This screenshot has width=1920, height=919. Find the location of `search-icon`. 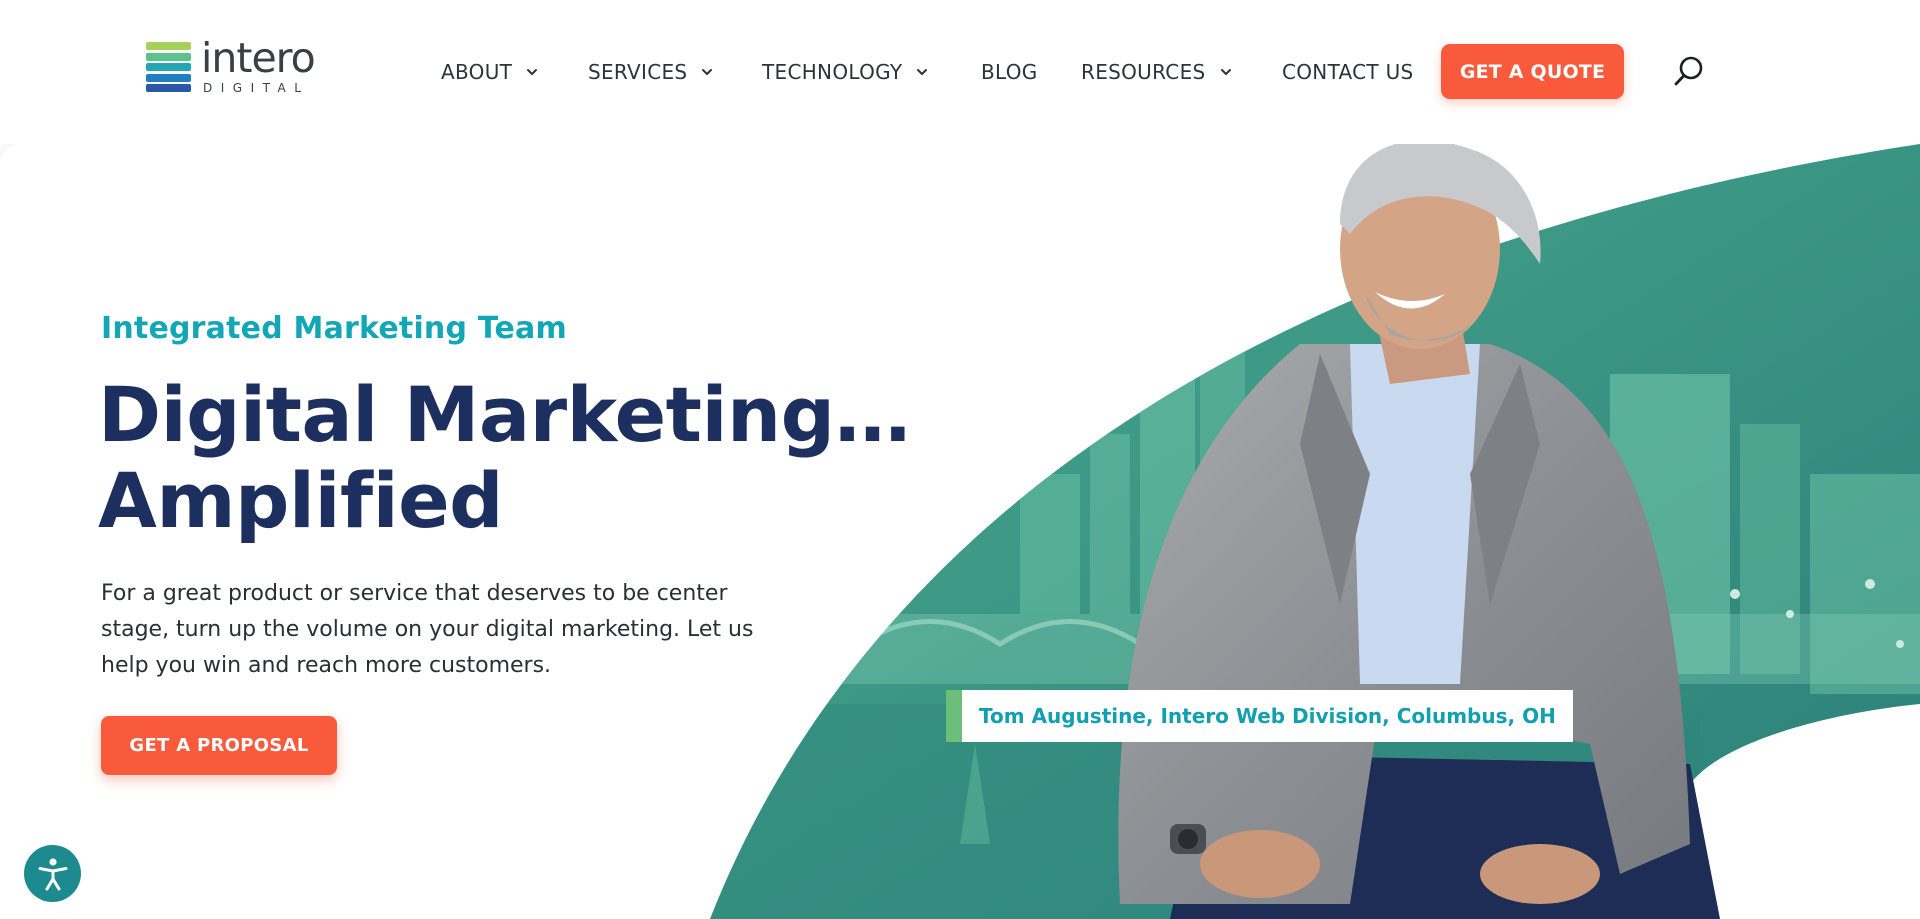

search-icon is located at coordinates (1689, 71).